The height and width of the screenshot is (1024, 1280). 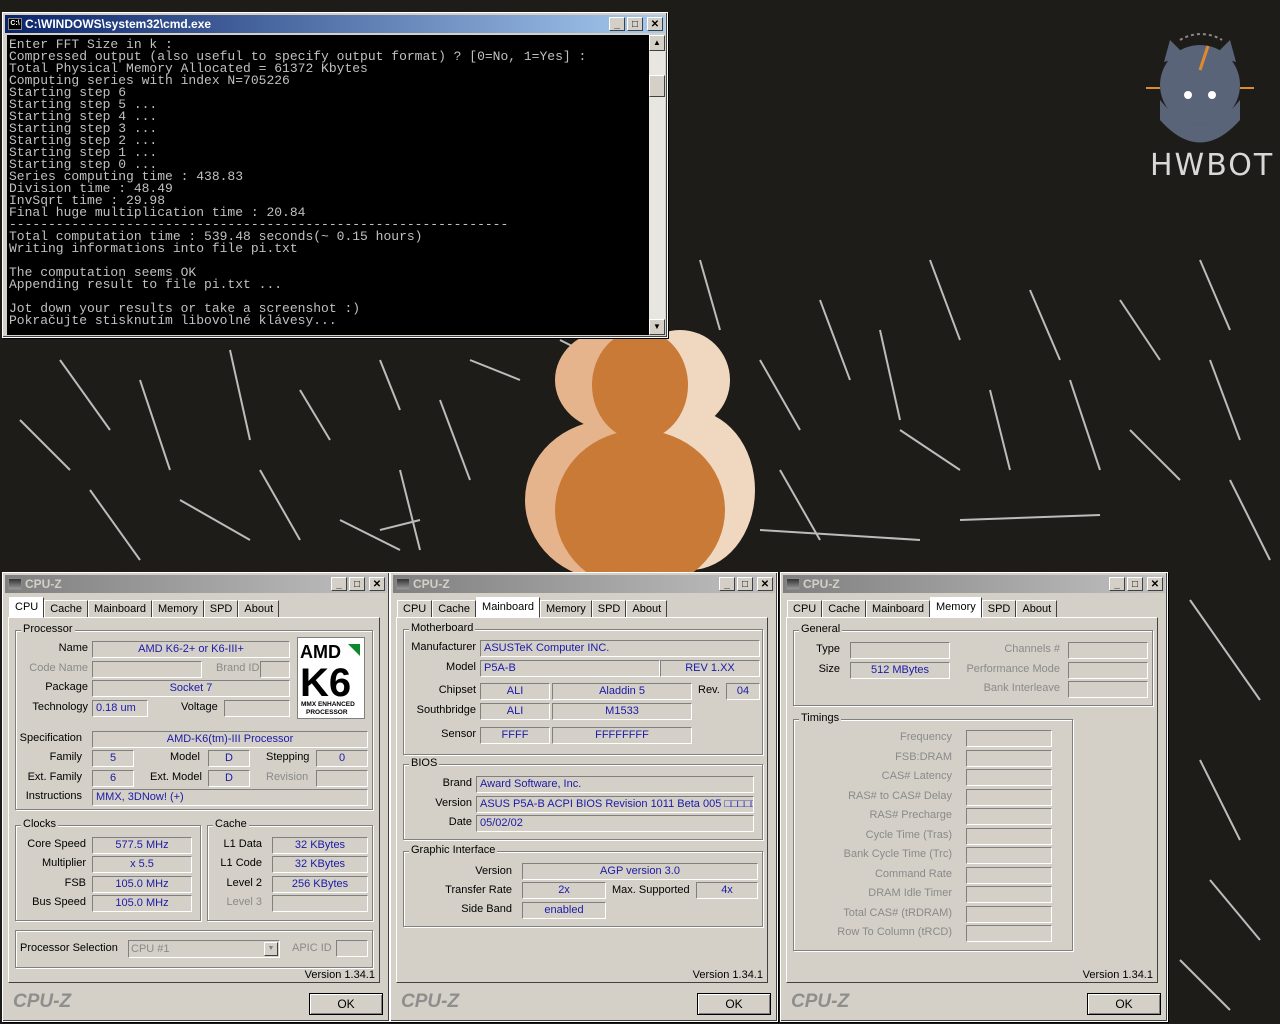 What do you see at coordinates (460, 822) in the screenshot?
I see `bios-date-label: Date` at bounding box center [460, 822].